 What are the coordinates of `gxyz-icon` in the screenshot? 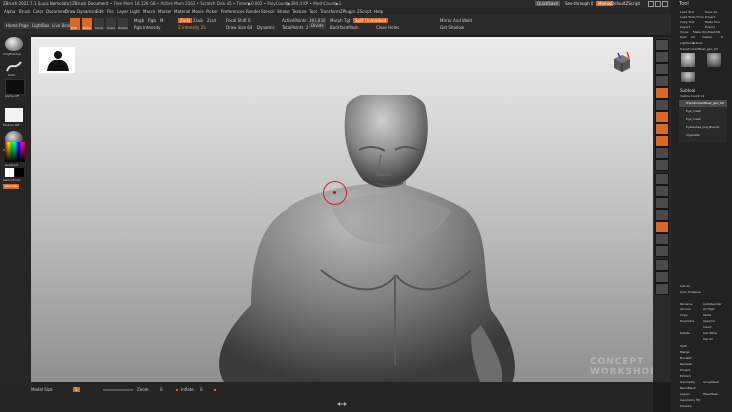 It's located at (662, 165).